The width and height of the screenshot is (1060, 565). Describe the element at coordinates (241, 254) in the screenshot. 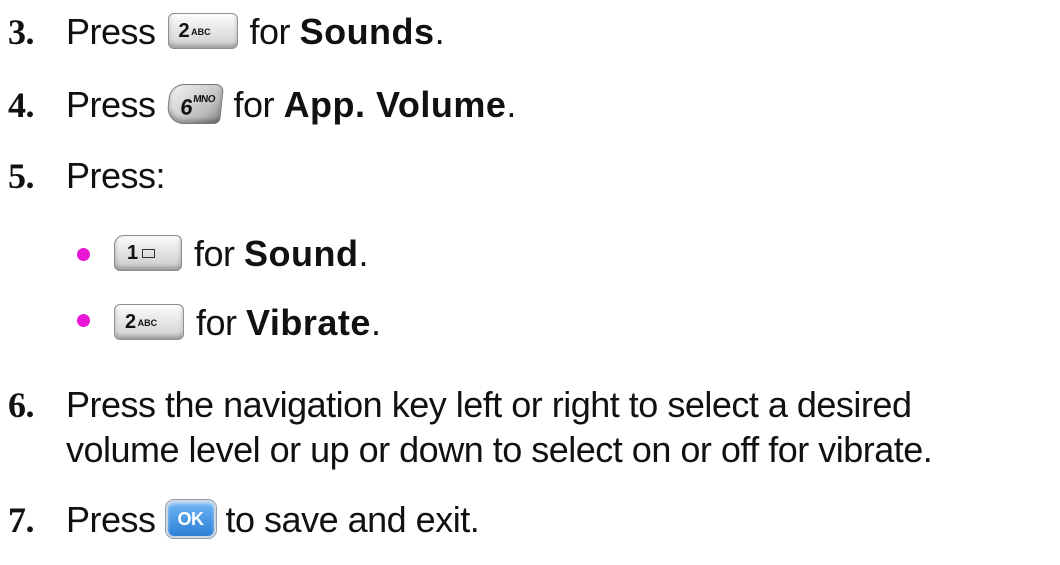

I see `bullet-item: 1 for Sound.` at that location.